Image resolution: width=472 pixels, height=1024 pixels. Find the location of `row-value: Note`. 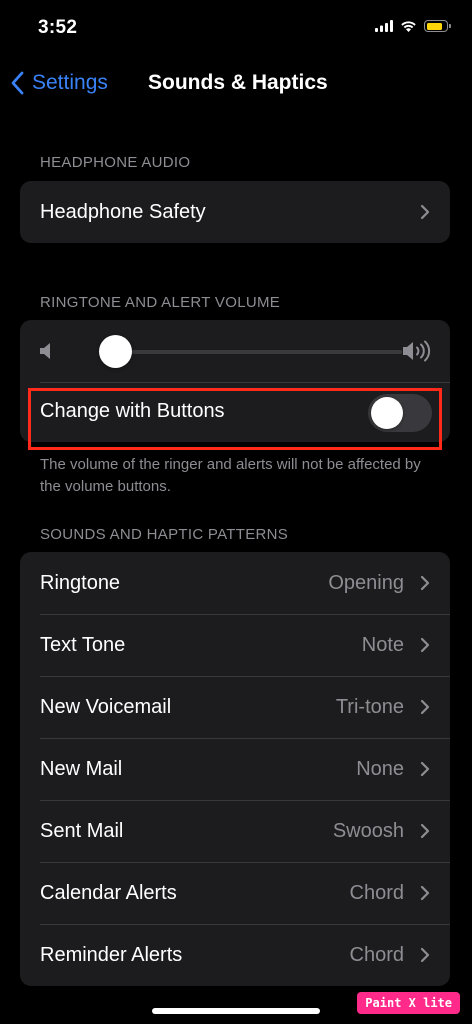

row-value: Note is located at coordinates (382, 644).